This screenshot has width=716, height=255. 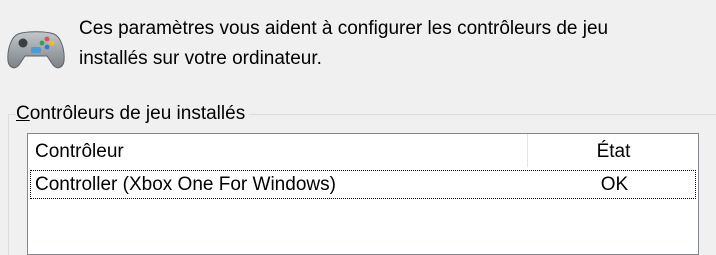 I want to click on controller-state: OK, so click(x=614, y=184).